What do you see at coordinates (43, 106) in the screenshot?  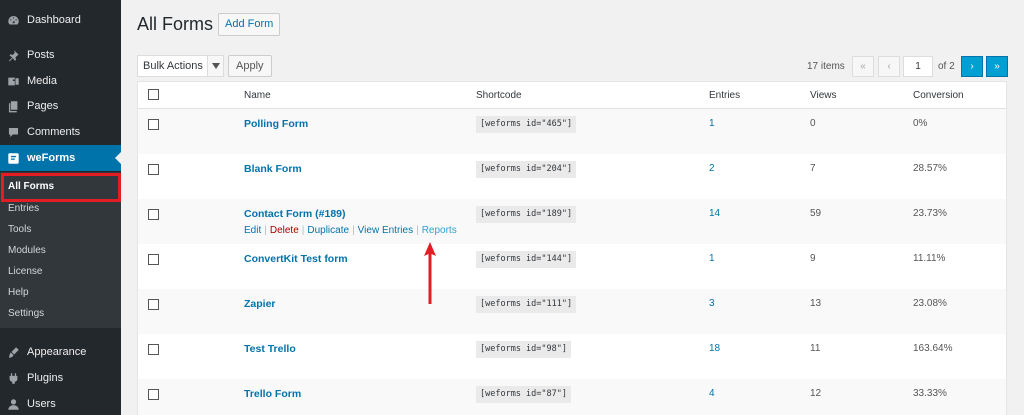 I see `menu-pages-label: Pages` at bounding box center [43, 106].